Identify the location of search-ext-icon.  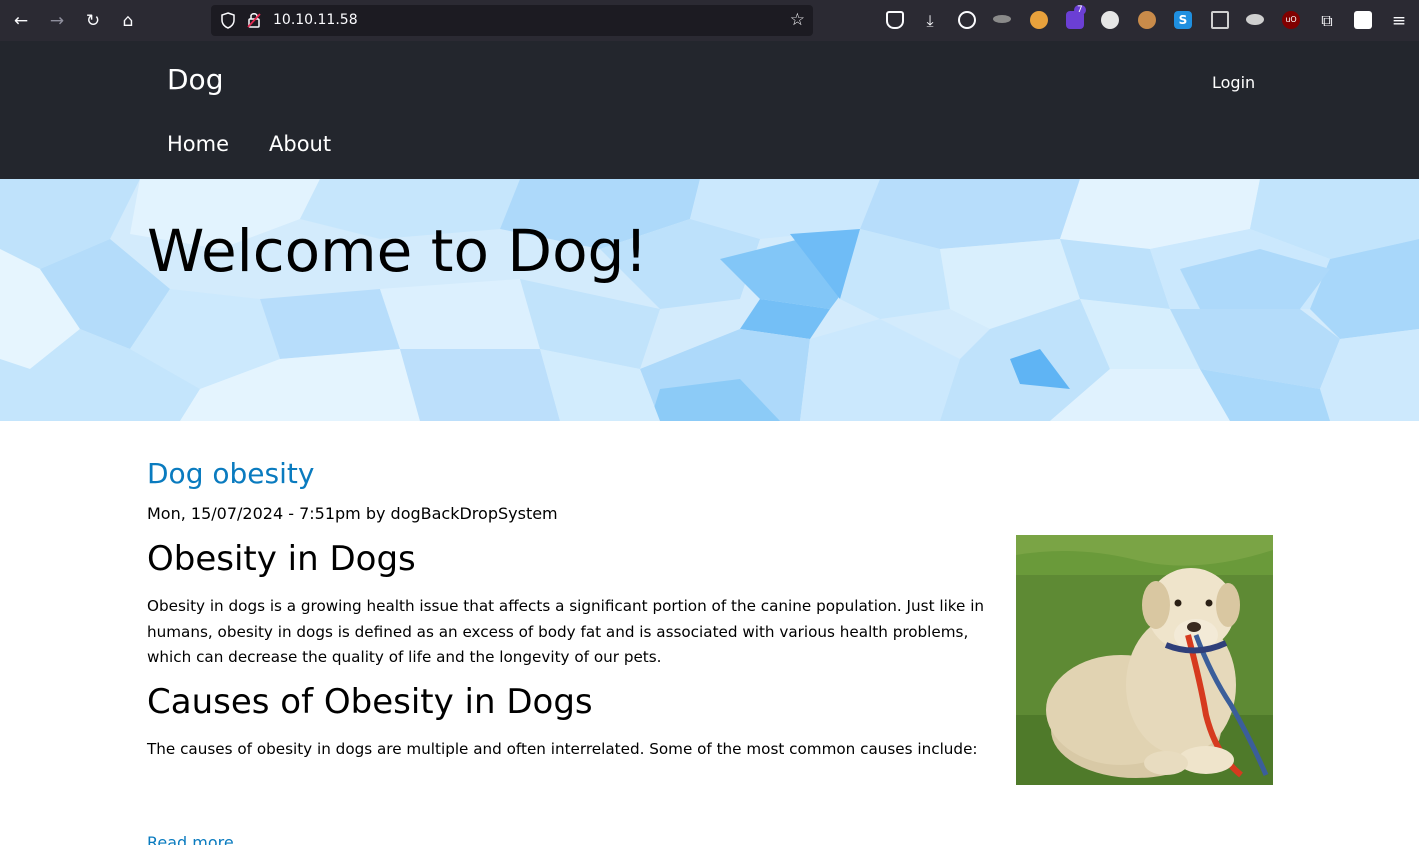
(1363, 20).